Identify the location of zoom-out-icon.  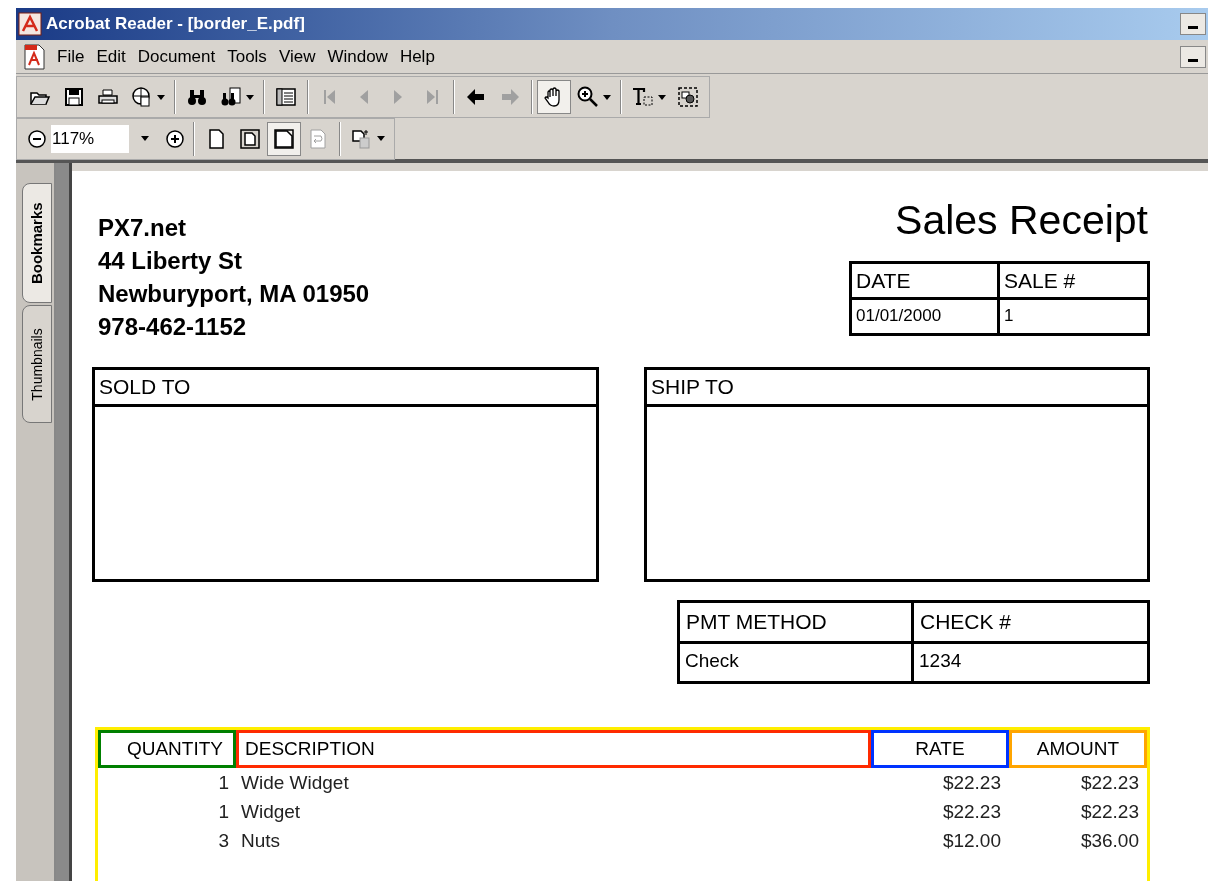
(37, 138).